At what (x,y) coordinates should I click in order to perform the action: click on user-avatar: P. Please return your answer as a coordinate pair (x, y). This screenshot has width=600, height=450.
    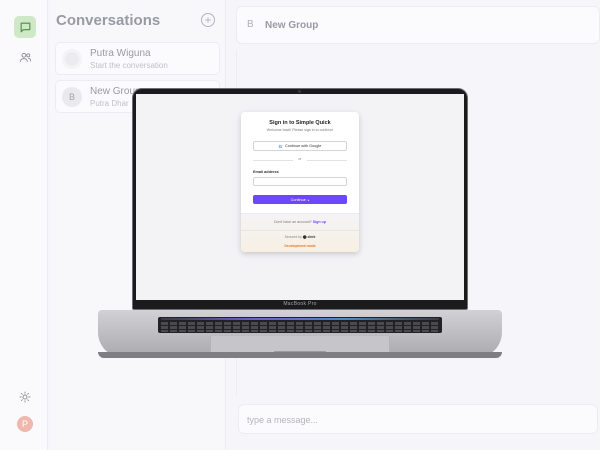
    Looking at the image, I should click on (25, 424).